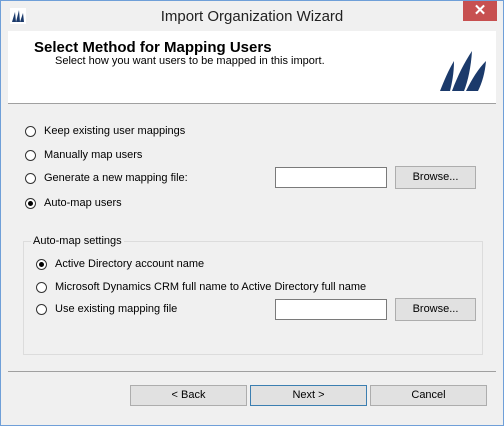  Describe the element at coordinates (30, 203) in the screenshot. I see `radio-automap` at that location.